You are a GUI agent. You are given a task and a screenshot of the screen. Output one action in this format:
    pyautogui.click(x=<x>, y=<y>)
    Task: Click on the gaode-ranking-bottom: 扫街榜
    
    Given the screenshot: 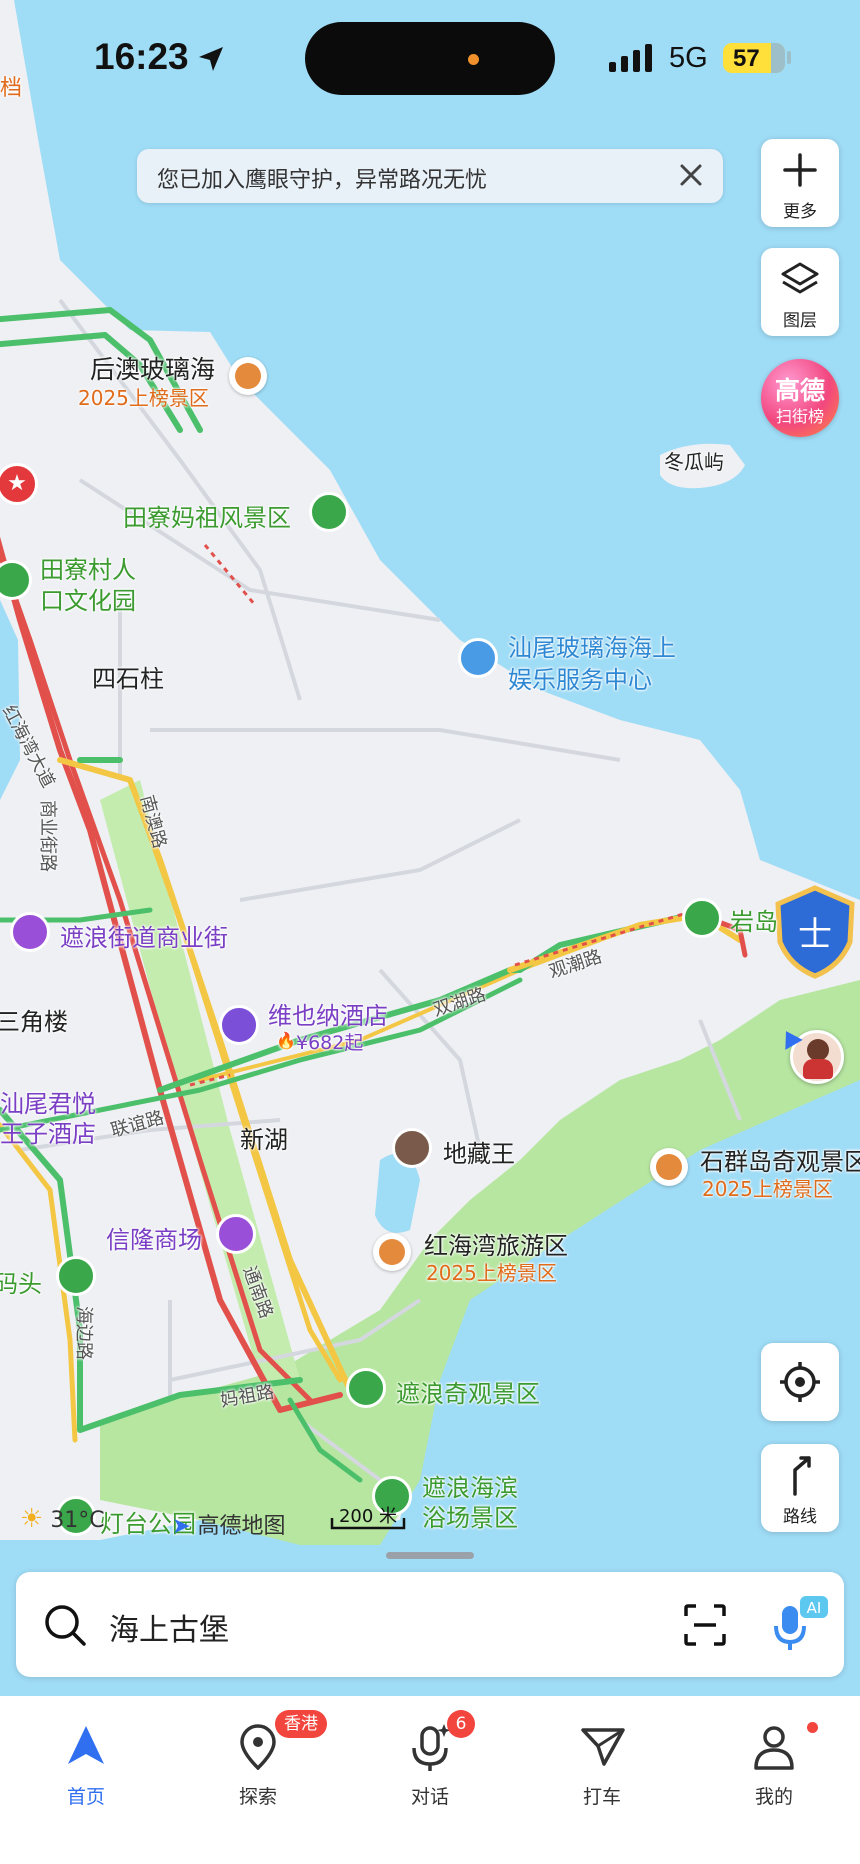 What is the action you would take?
    pyautogui.click(x=799, y=416)
    